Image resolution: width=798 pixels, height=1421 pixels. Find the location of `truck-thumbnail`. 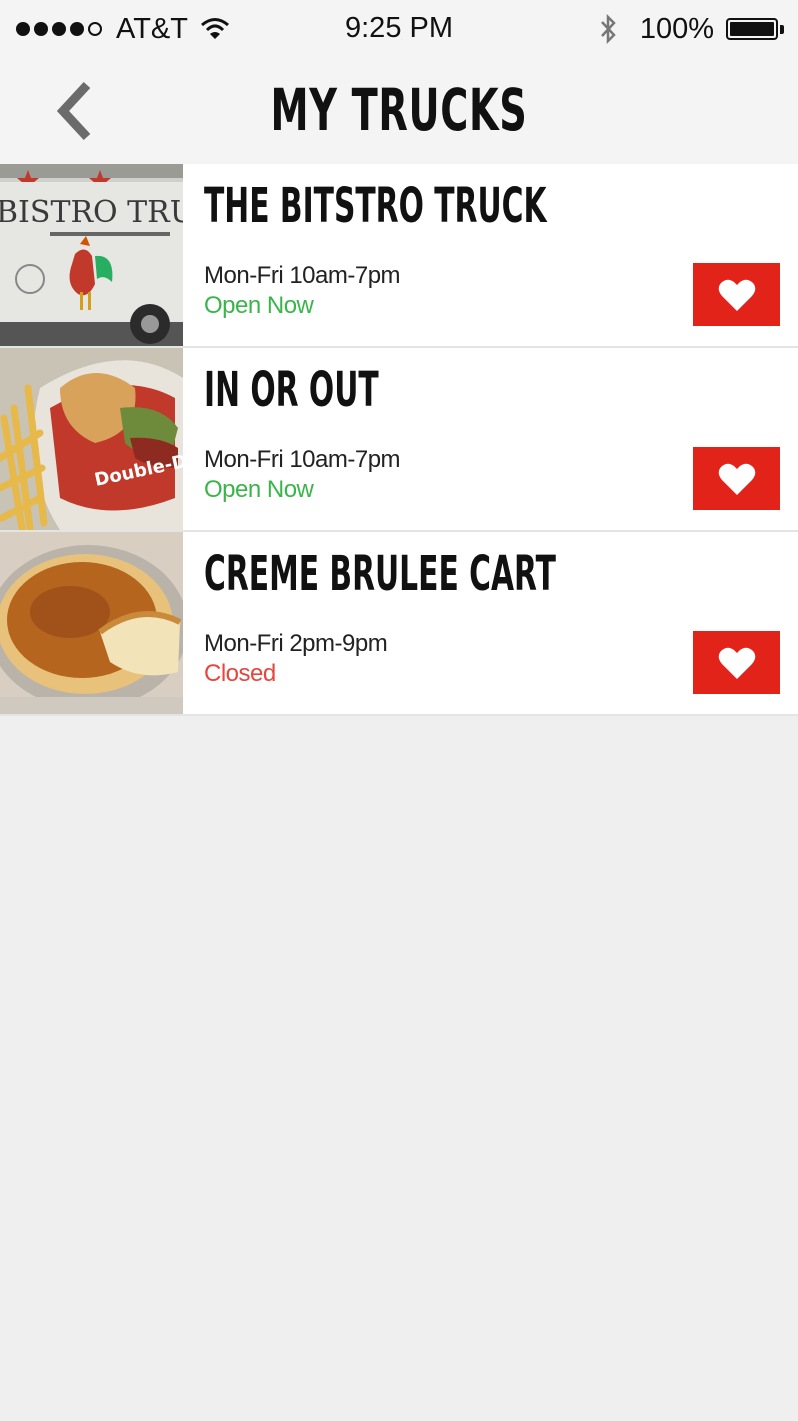

truck-thumbnail is located at coordinates (91, 623).